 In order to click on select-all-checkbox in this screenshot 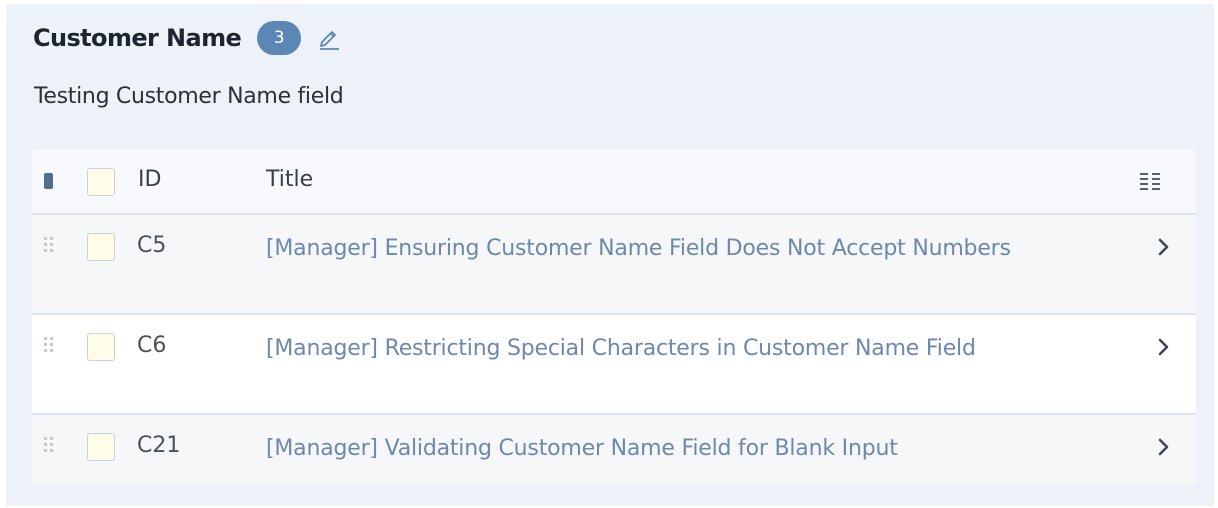, I will do `click(101, 182)`.